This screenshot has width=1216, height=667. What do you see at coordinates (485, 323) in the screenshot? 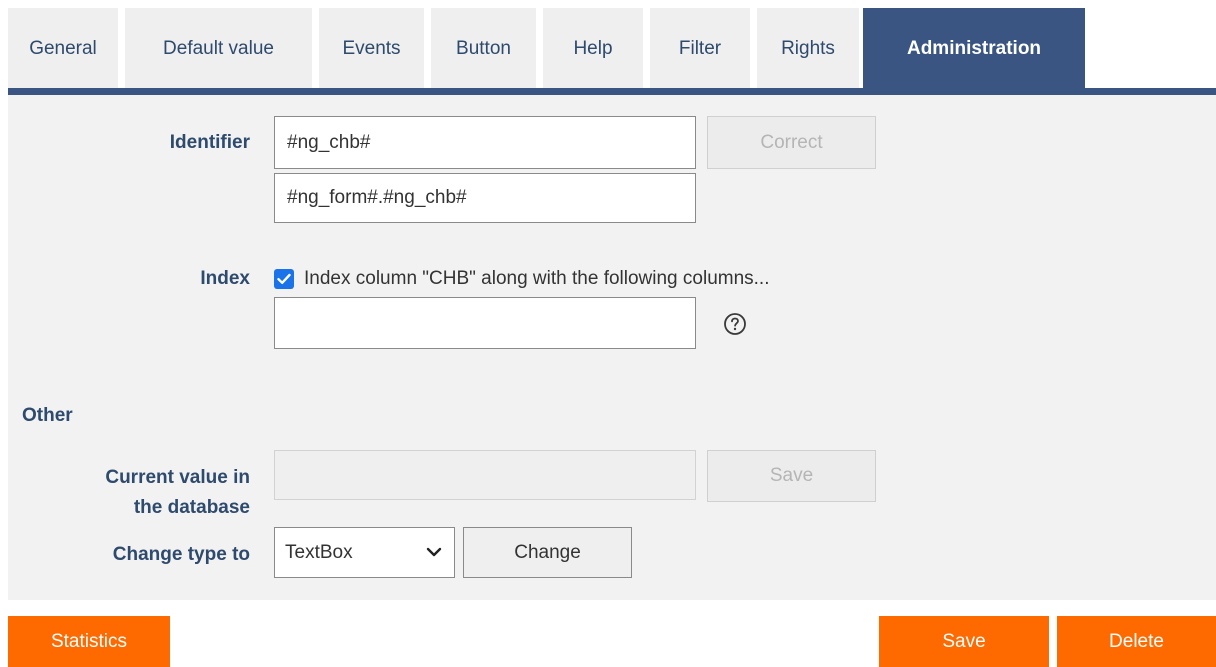
I see `index-columns-input` at bounding box center [485, 323].